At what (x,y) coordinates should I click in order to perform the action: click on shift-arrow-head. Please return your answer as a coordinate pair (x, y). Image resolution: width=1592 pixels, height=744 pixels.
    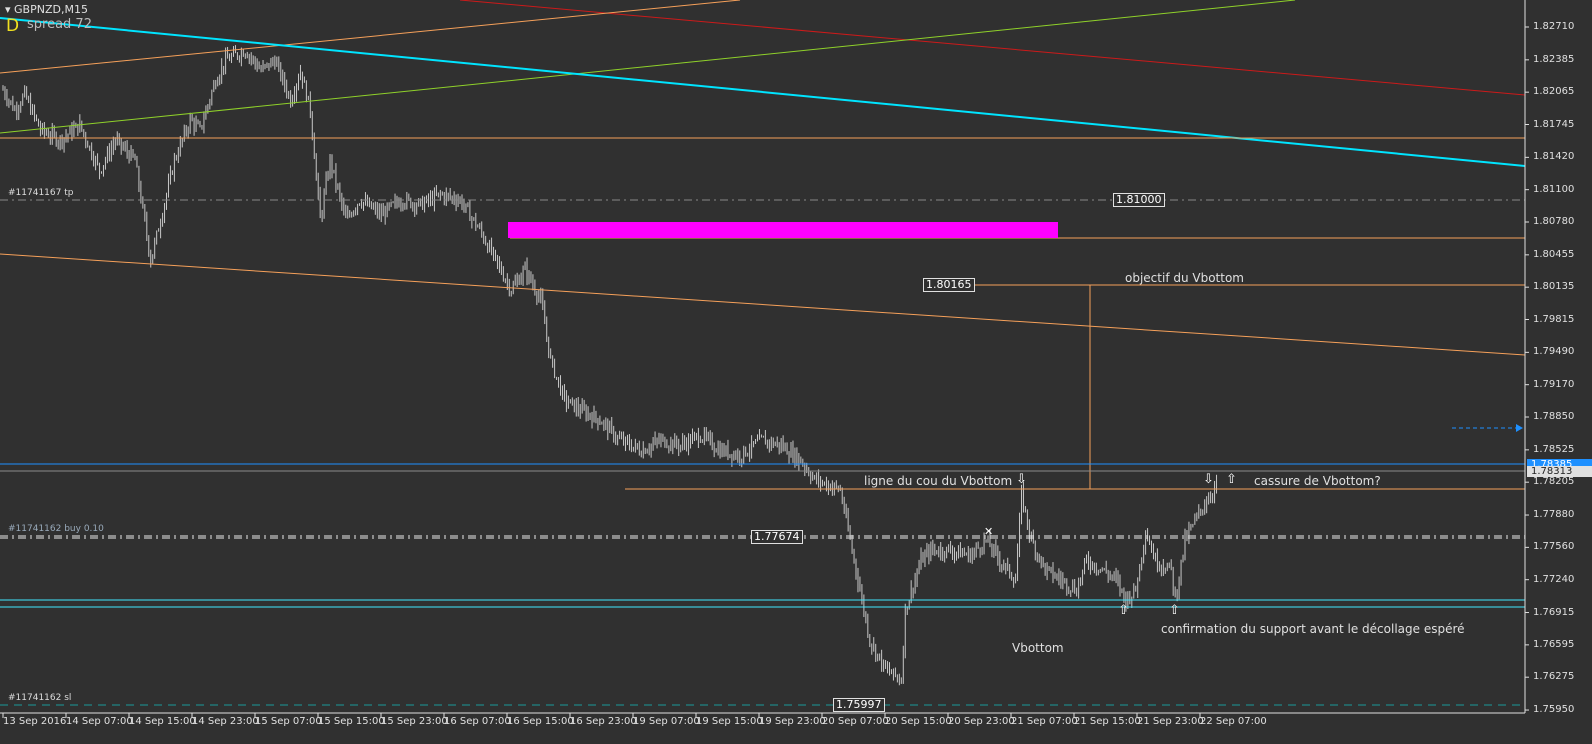
    Looking at the image, I should click on (1519, 428).